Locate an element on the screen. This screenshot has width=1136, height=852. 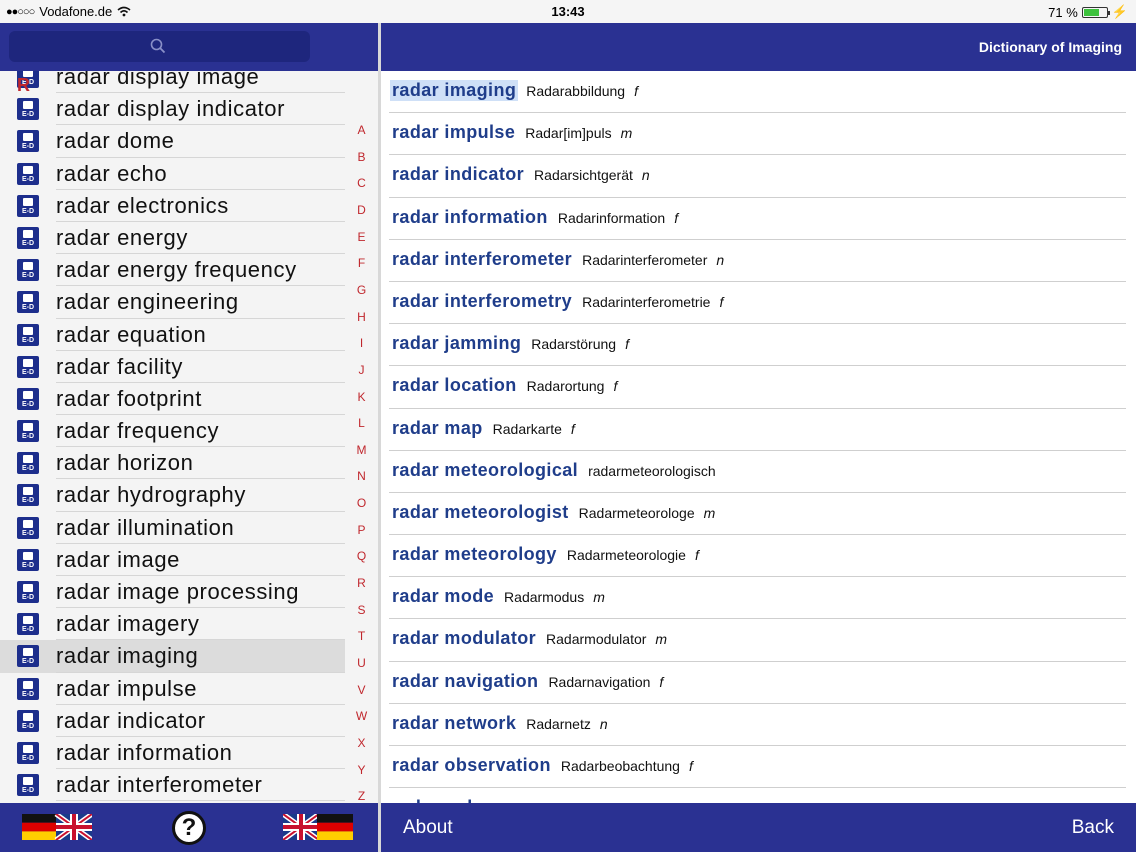
index-letter: U is located at coordinates (361, 663).